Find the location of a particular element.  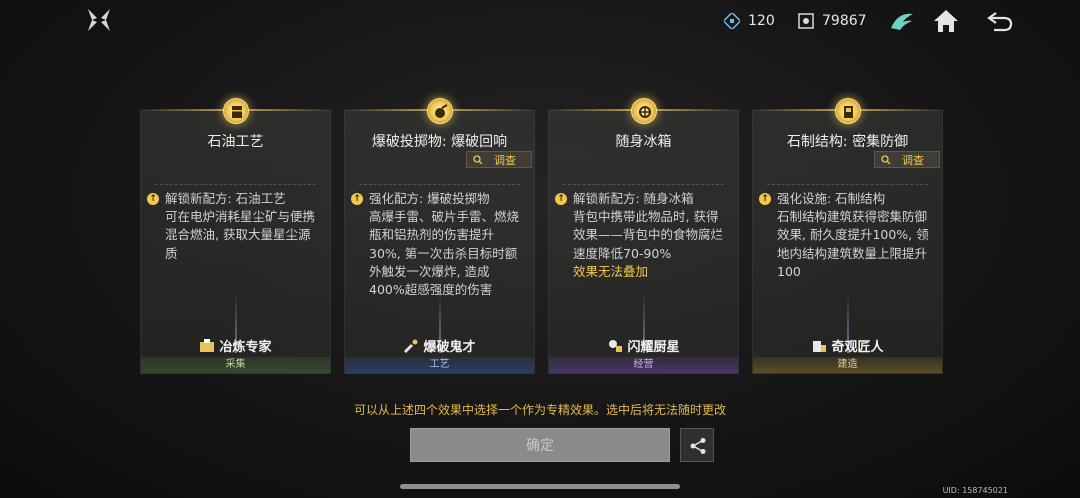

share-button is located at coordinates (697, 445).